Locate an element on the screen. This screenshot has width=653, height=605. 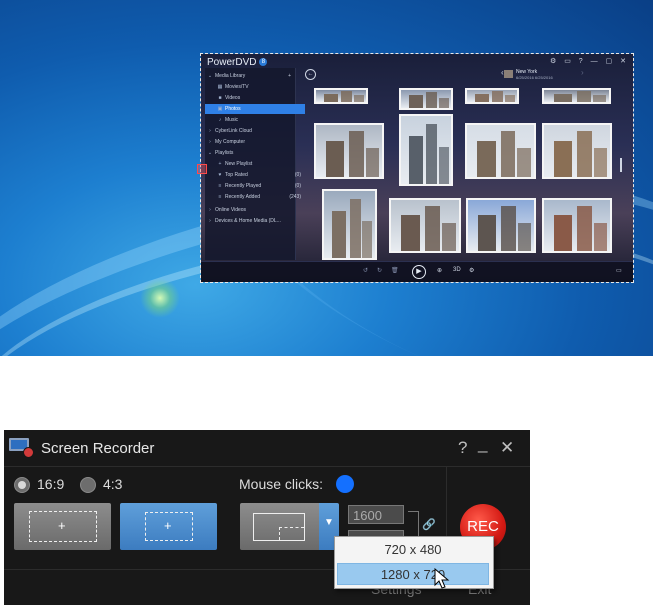
powerdvd-title: PowerDVD 8 is located at coordinates (237, 62).